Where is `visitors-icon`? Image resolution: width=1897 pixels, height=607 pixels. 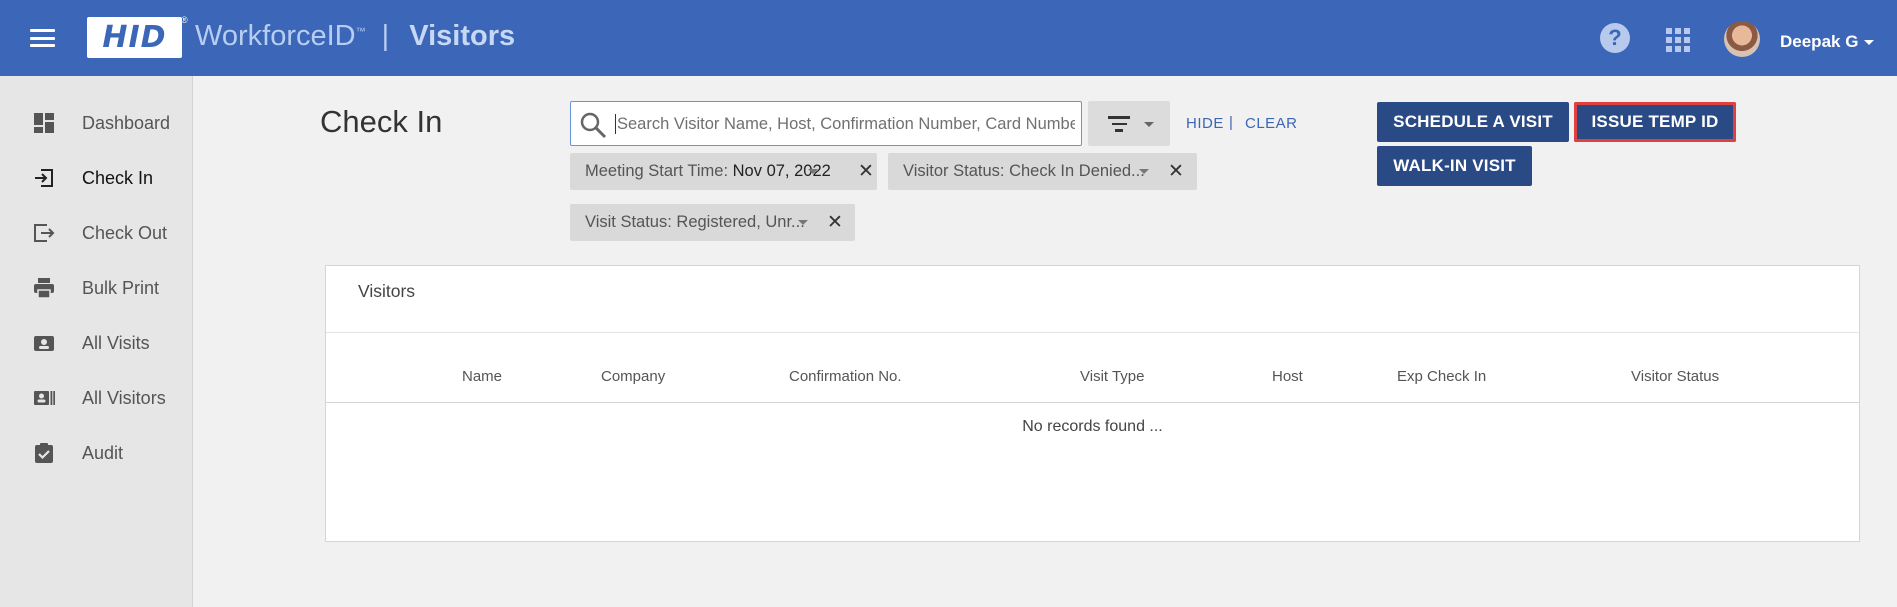
visitors-icon is located at coordinates (44, 398).